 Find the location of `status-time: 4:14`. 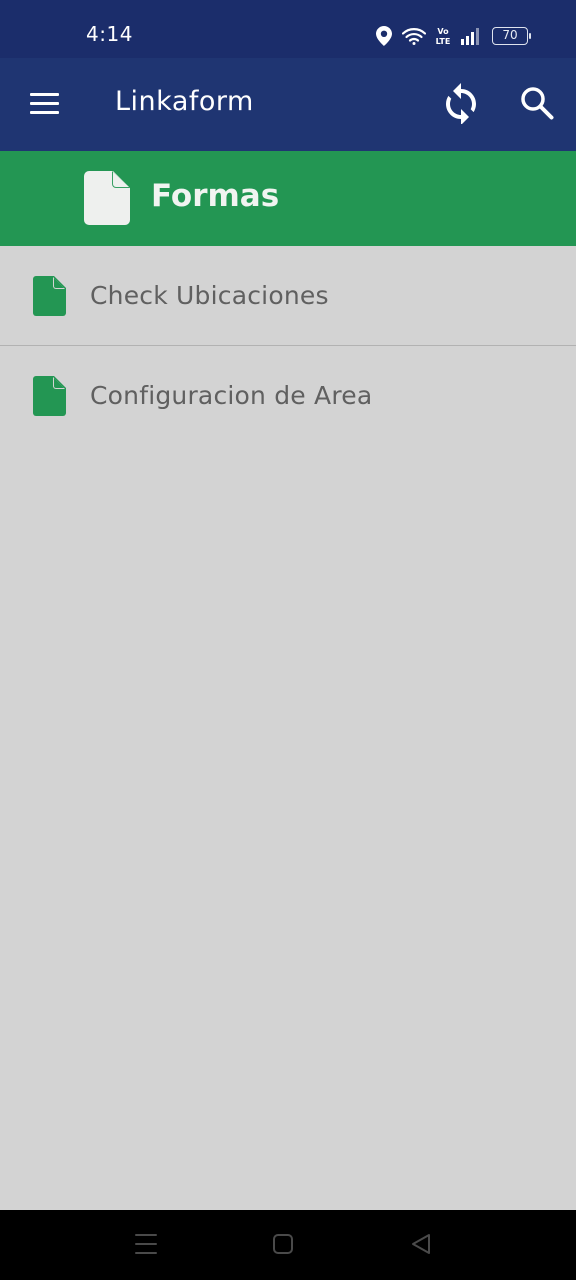

status-time: 4:14 is located at coordinates (109, 34).